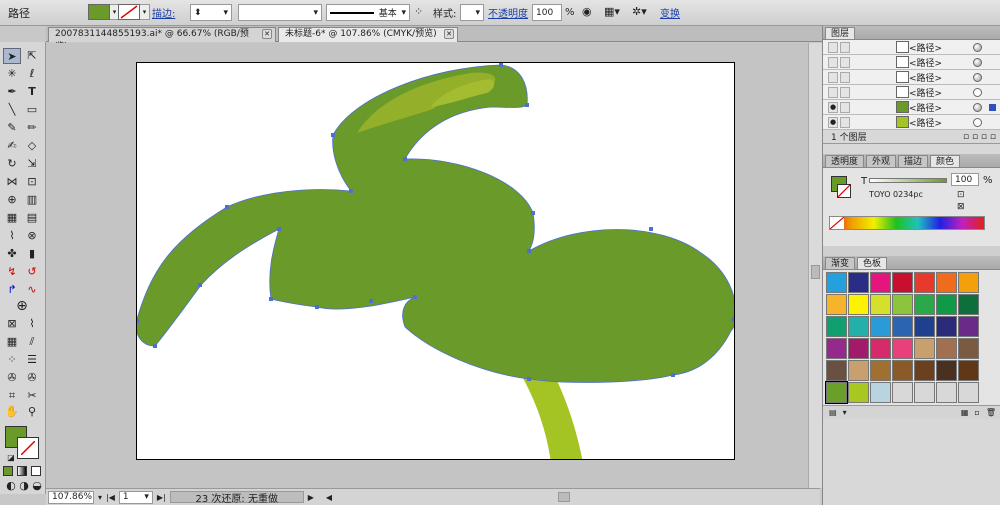 This screenshot has width=1000, height=505. What do you see at coordinates (32, 396) in the screenshot?
I see `knife-tool-icon: ✂` at bounding box center [32, 396].